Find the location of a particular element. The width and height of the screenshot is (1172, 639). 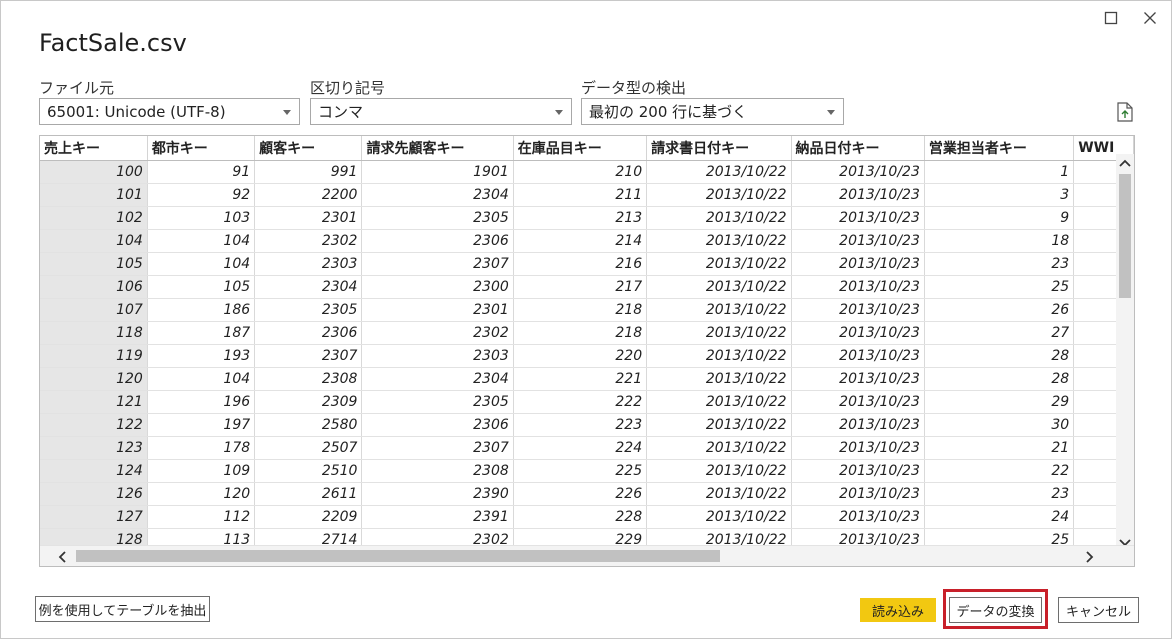

column-header: 請求書日付キー is located at coordinates (719, 148).